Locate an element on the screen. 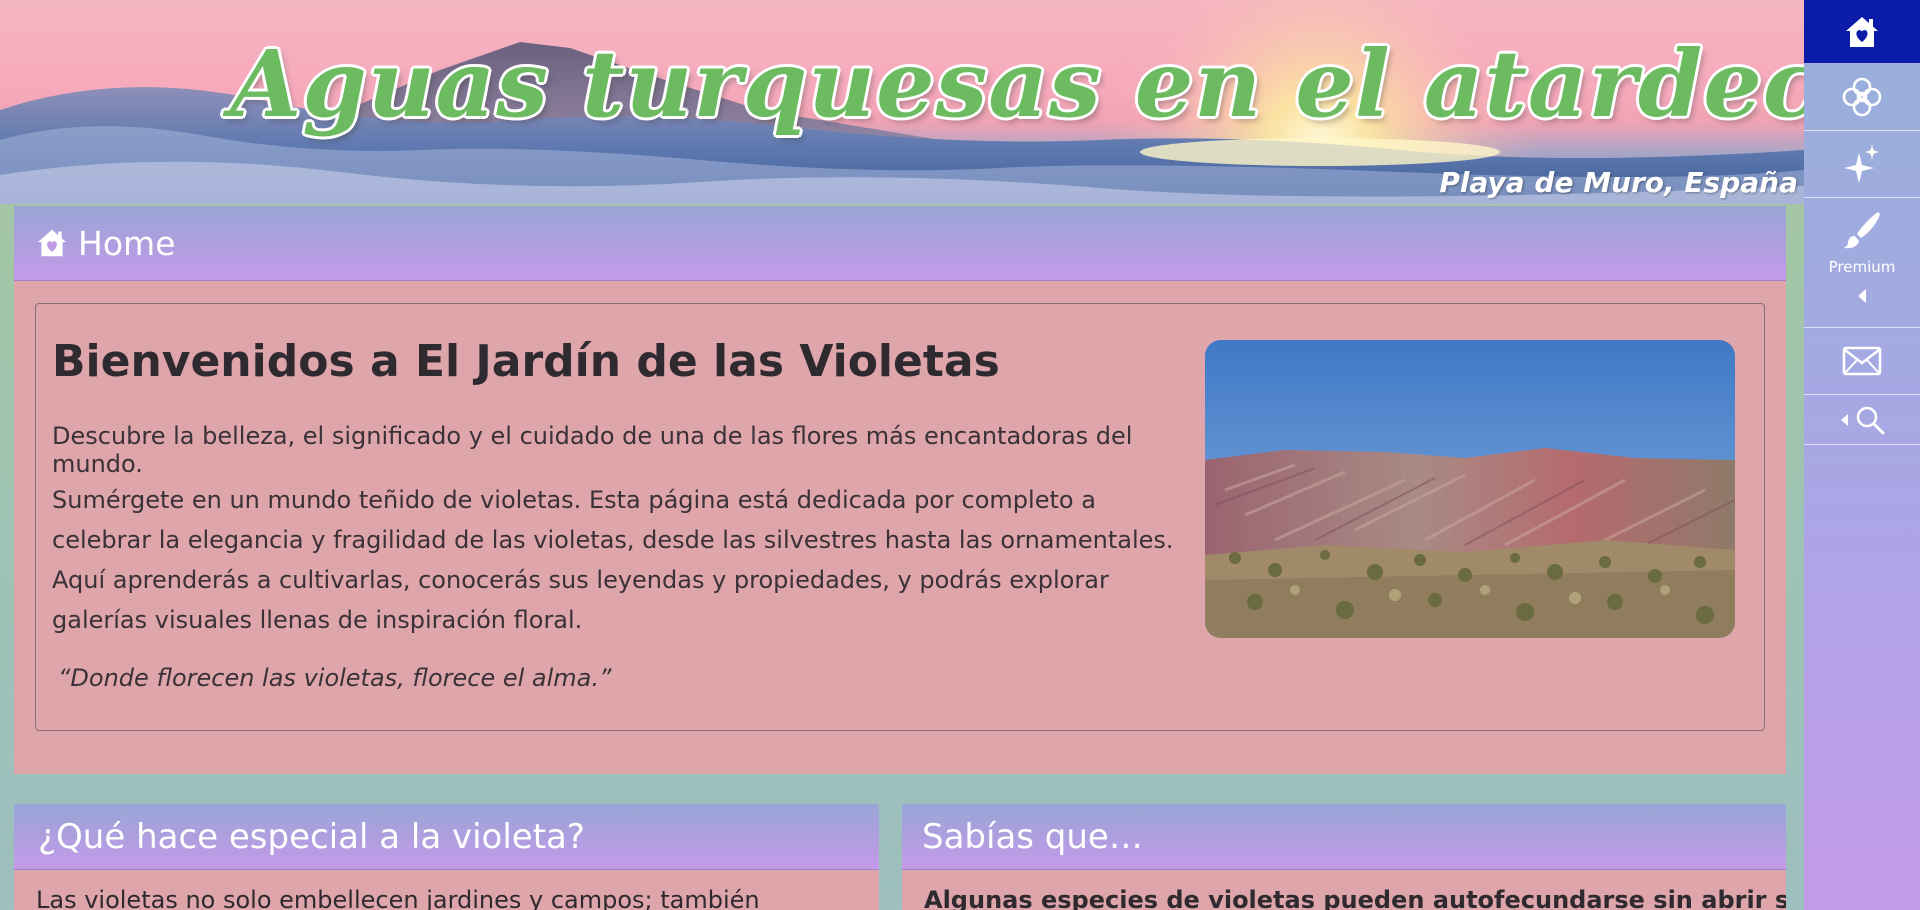 This screenshot has height=910, width=1920. breadcrumb-home-link: Home is located at coordinates (126, 243).